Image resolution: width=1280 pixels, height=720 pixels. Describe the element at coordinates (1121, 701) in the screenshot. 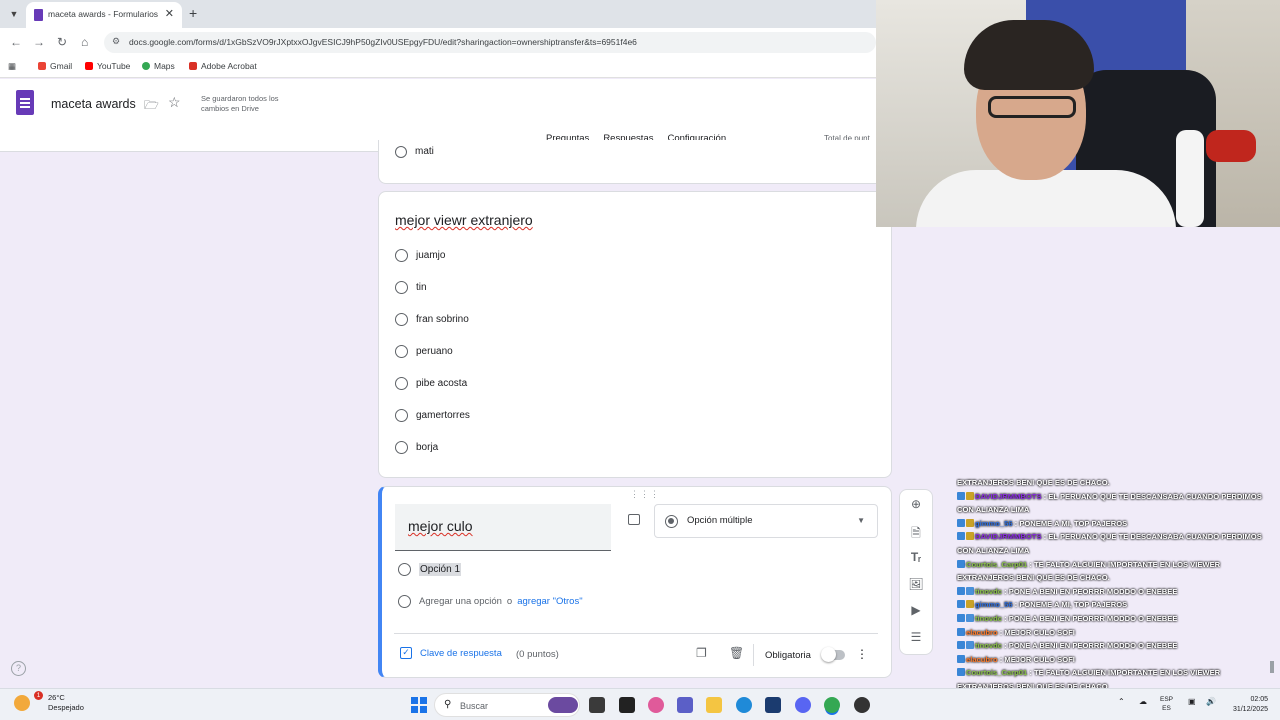

I see `tray-chevron-icon: ⌃` at that location.